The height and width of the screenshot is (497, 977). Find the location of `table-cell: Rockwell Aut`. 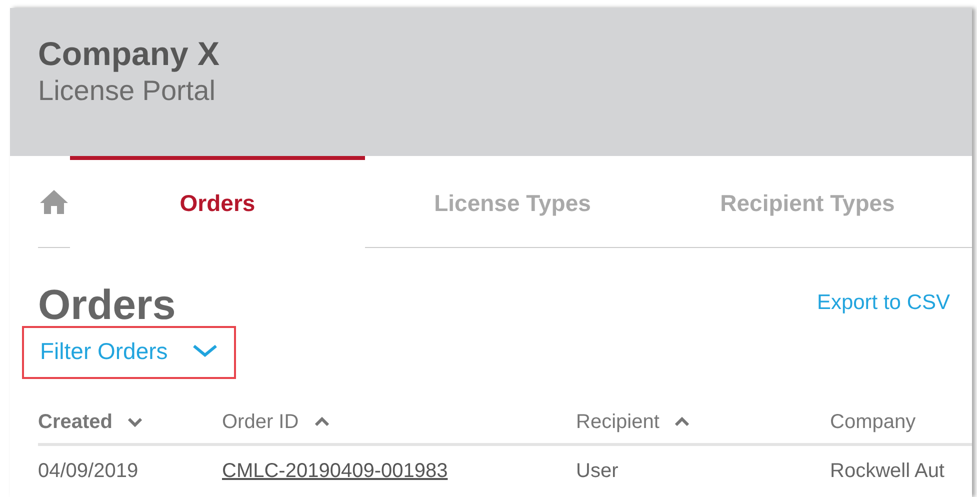

table-cell: Rockwell Aut is located at coordinates (887, 471).